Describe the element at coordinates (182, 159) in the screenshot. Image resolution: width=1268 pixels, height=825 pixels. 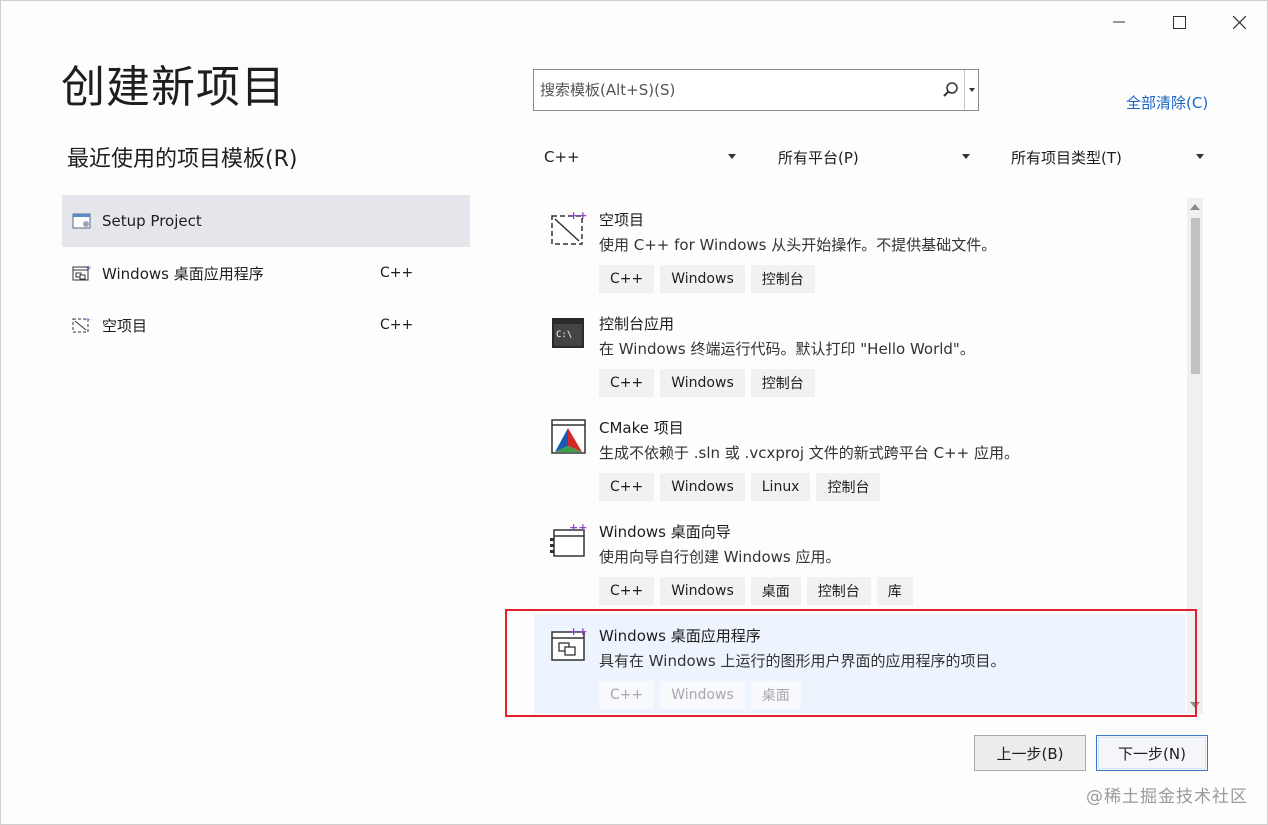
I see `recent-templates-heading: 最近使用的项目模板(R)` at that location.